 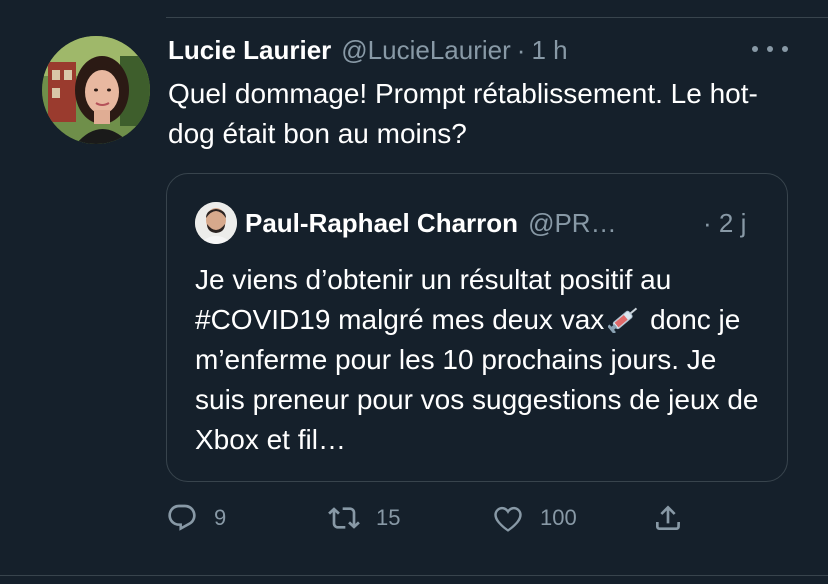 I want to click on share-icon, so click(x=668, y=517).